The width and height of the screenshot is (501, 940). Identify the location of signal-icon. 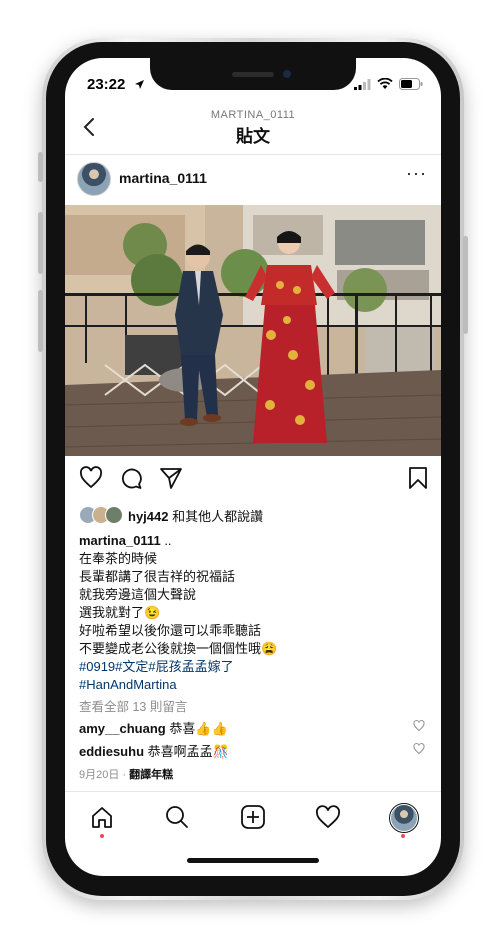
(362, 84).